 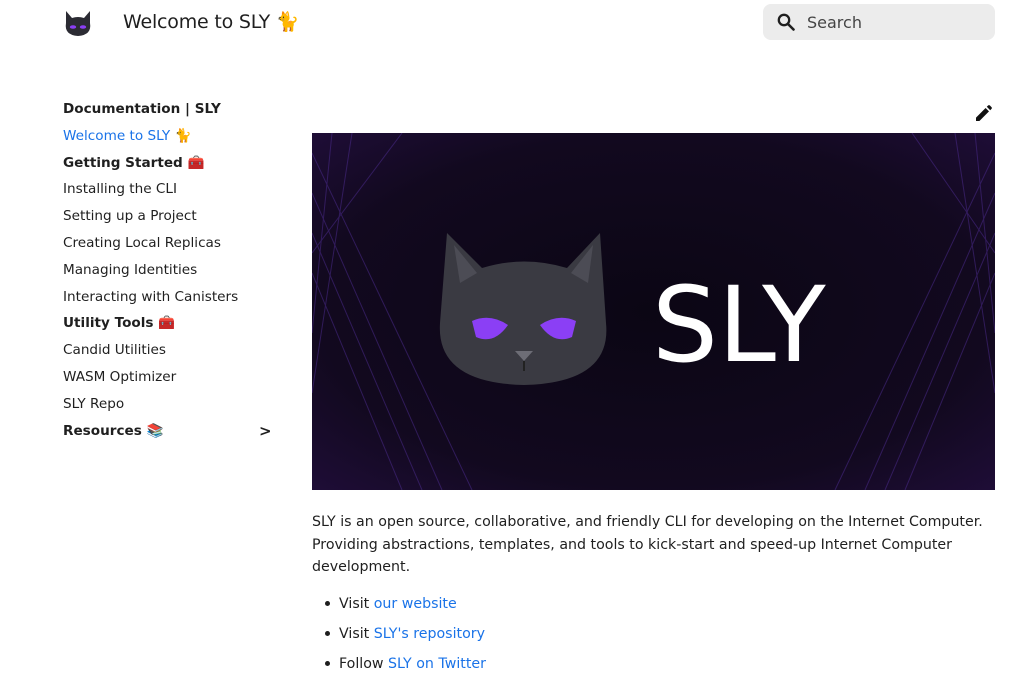 I want to click on sidebar-item-interacting-canisters: Interacting with Canisters, so click(x=170, y=297).